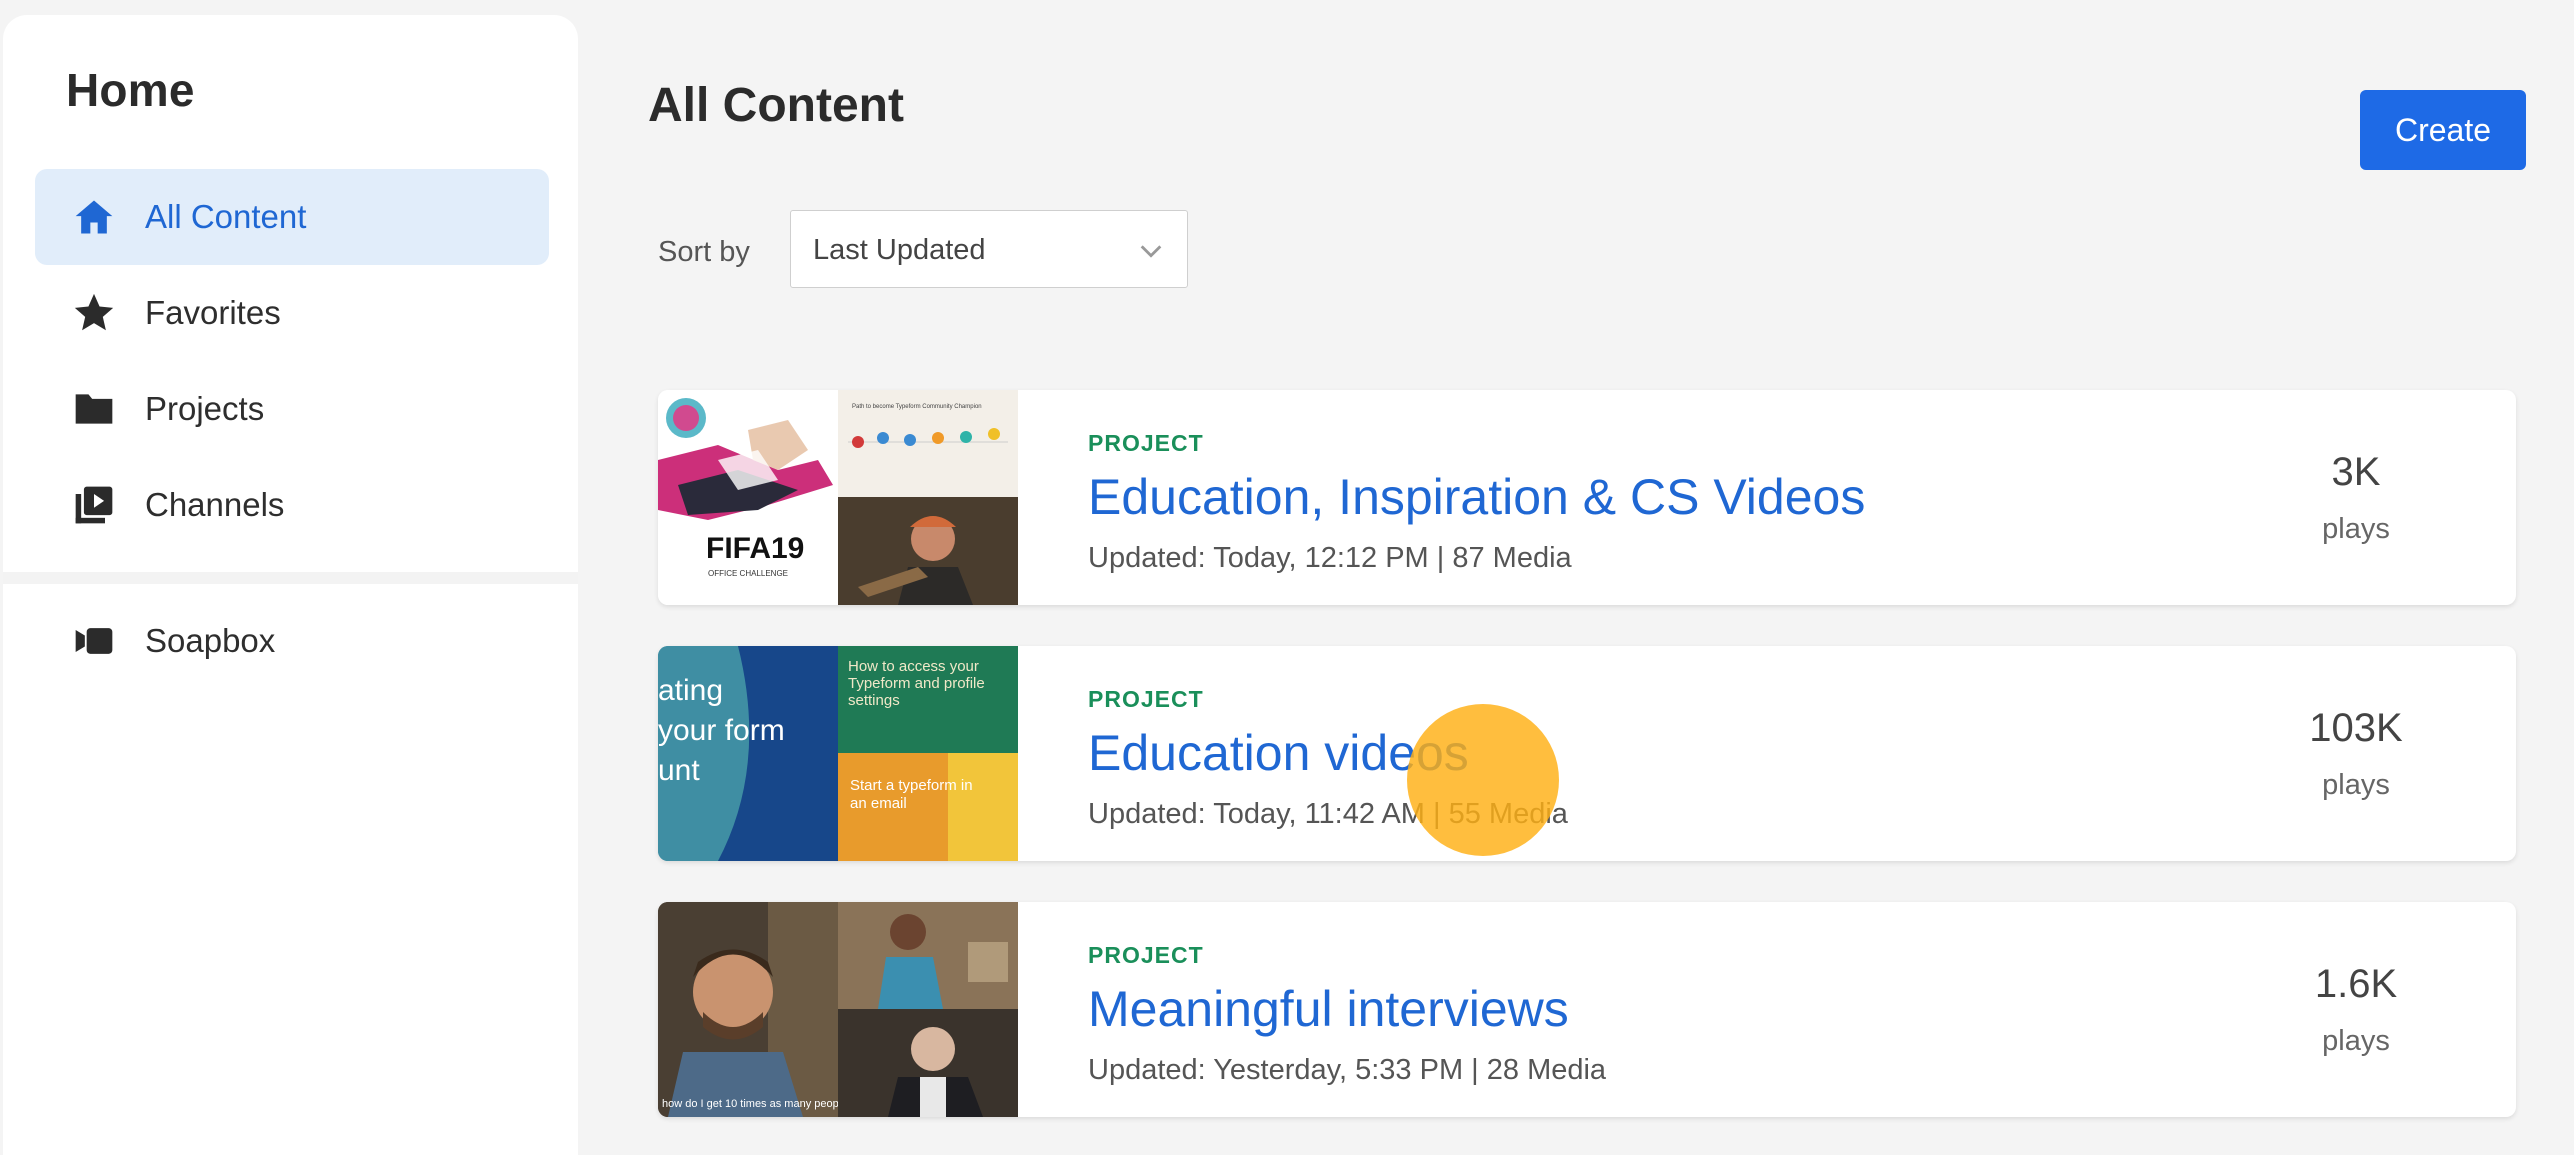 The height and width of the screenshot is (1155, 2574). Describe the element at coordinates (2356, 984) in the screenshot. I see `plays-count: 1.6K` at that location.